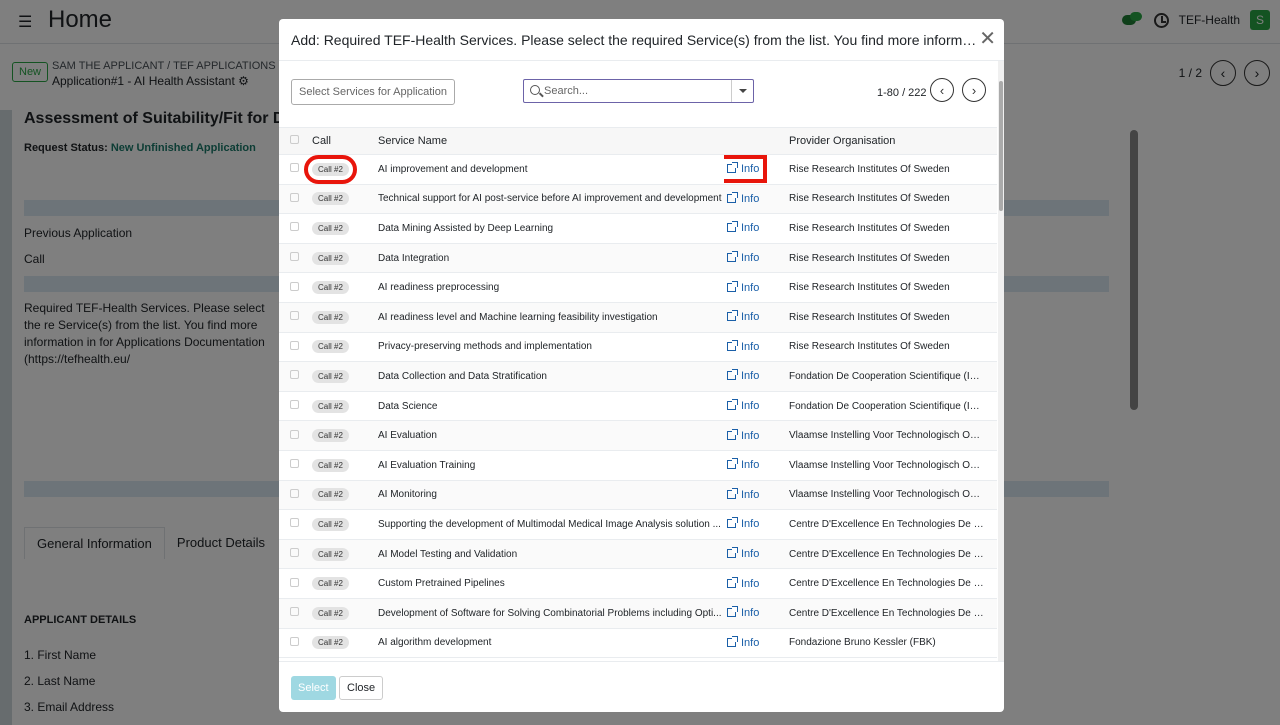 This screenshot has width=1280, height=725. Describe the element at coordinates (551, 228) in the screenshot. I see `service-name-cell: Data Mining Assisted by Deep Learning` at that location.